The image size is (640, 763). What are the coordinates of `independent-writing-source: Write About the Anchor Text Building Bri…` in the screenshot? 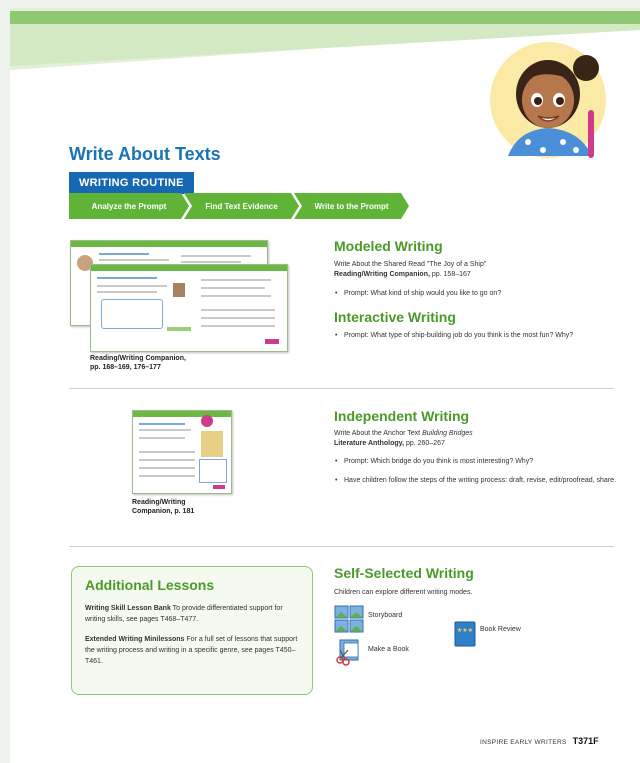 It's located at (403, 438).